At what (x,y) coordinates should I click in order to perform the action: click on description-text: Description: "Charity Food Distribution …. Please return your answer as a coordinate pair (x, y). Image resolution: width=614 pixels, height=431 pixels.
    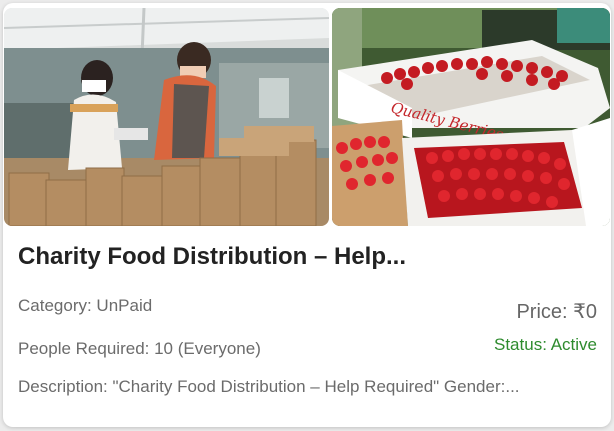
    Looking at the image, I should click on (269, 386).